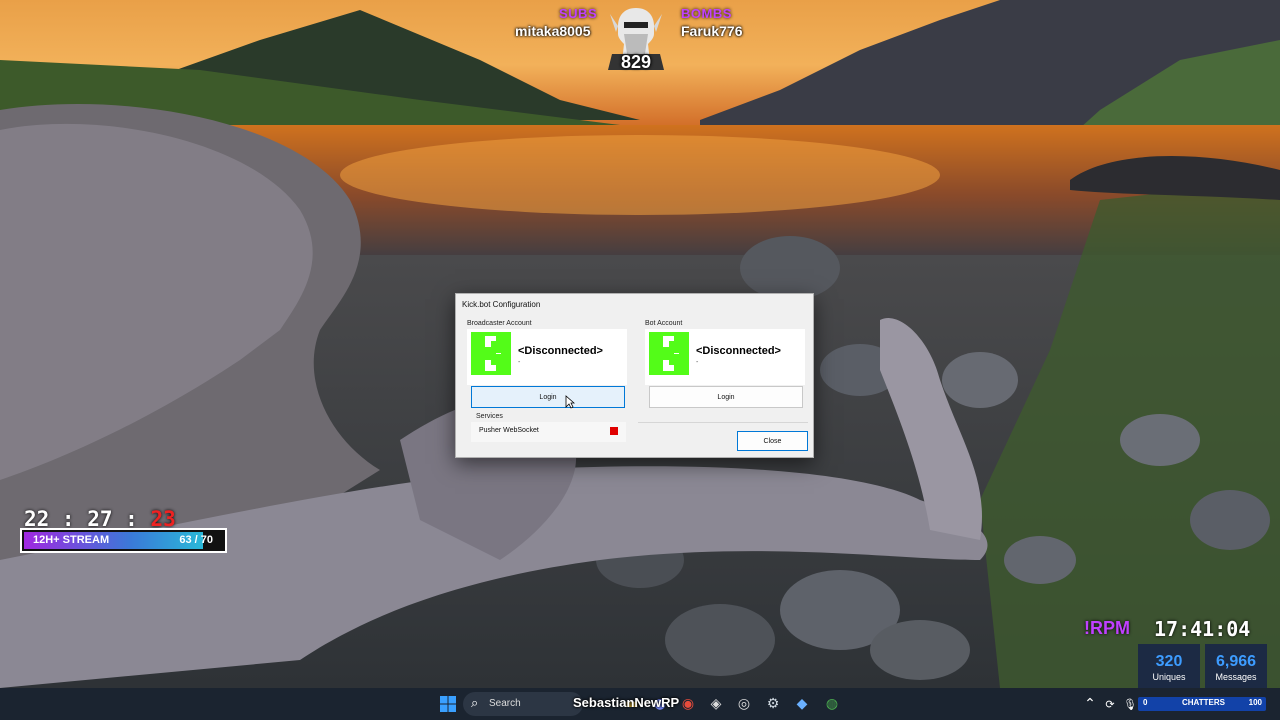 This screenshot has height=720, width=1280. I want to click on dialog-title: Kick.bot Configuration, so click(501, 304).